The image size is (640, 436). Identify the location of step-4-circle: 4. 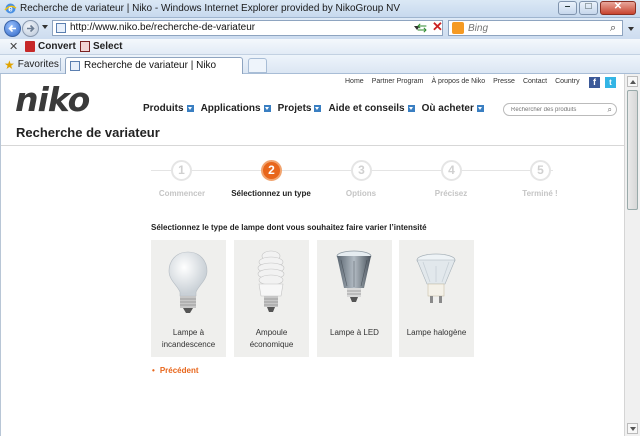
(451, 170).